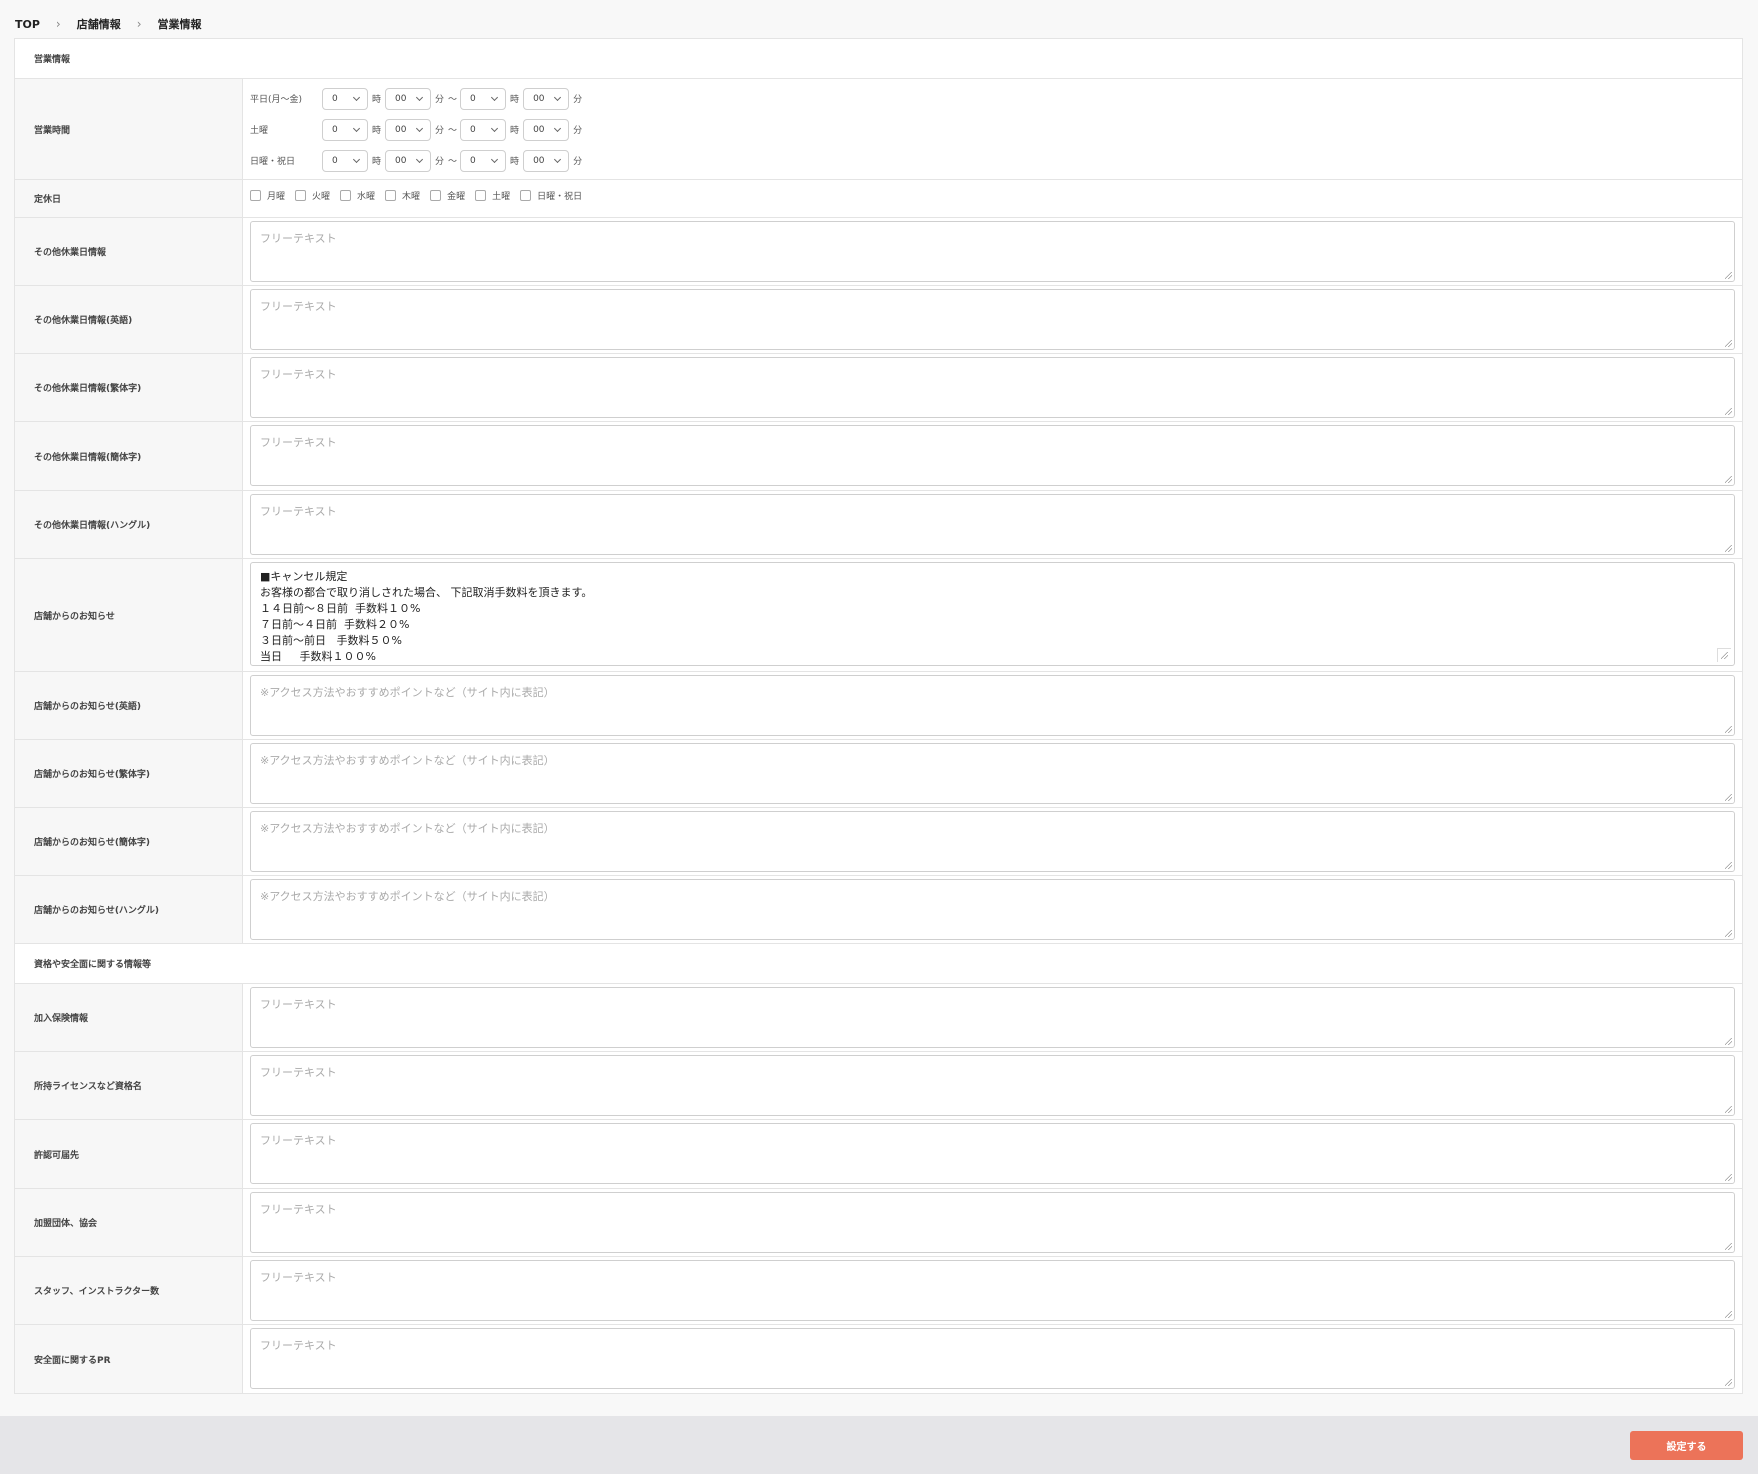 The image size is (1758, 1474). What do you see at coordinates (992, 841) in the screenshot?
I see `store-notice-zh-cn-textarea: ※アクセス方法やおすすめポイントなど（サイト内に表記）` at bounding box center [992, 841].